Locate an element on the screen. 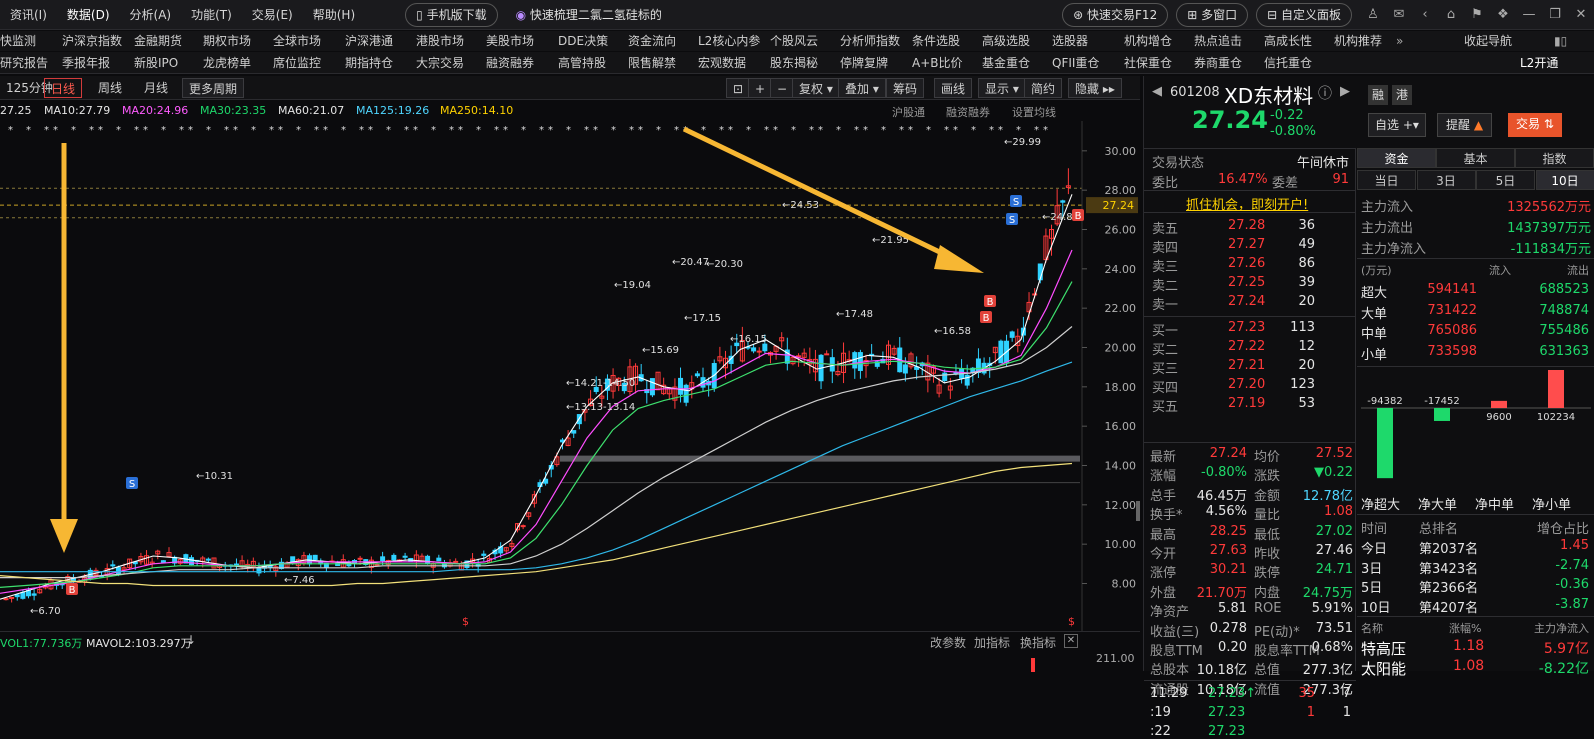 This screenshot has height=739, width=1594. nav-item-3: 期权市场 is located at coordinates (227, 41).